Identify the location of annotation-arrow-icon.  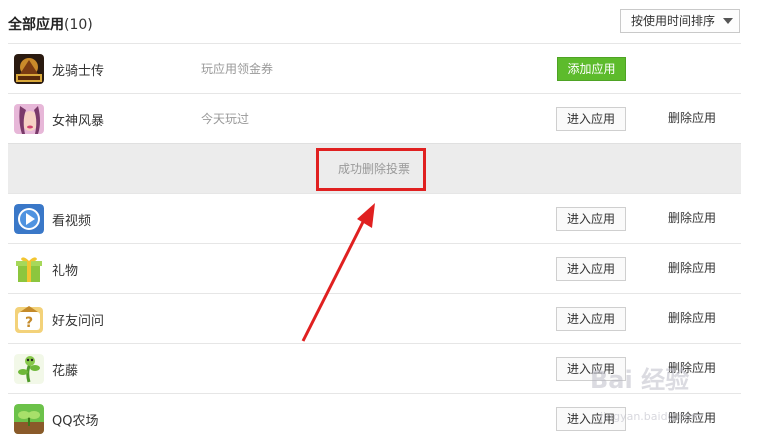
(338, 272).